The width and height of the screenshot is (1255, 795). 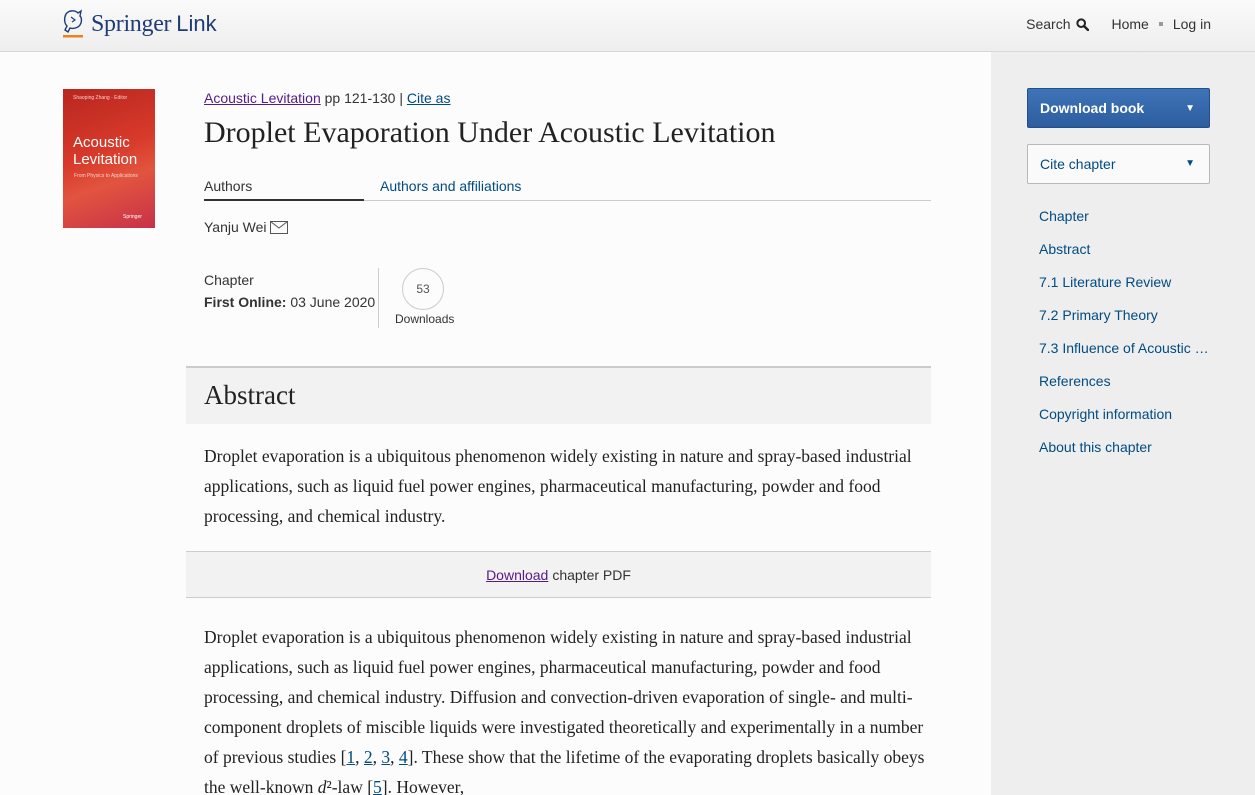 I want to click on cite-as-link: Cite as, so click(x=429, y=98).